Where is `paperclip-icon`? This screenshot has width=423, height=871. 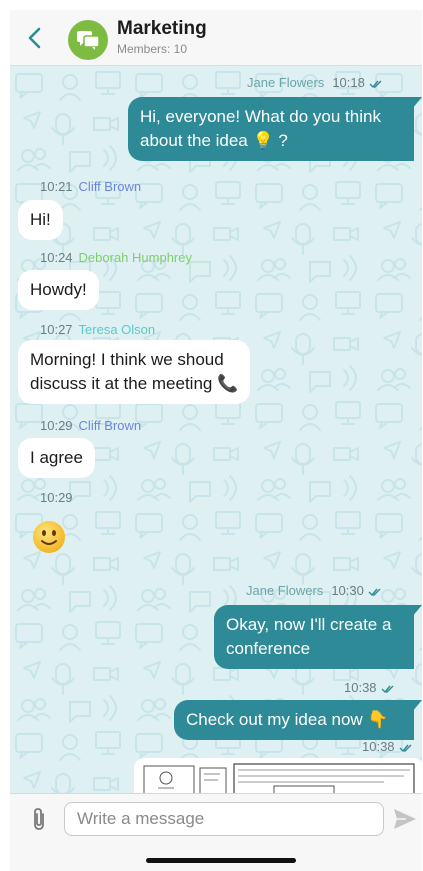
paperclip-icon is located at coordinates (39, 819).